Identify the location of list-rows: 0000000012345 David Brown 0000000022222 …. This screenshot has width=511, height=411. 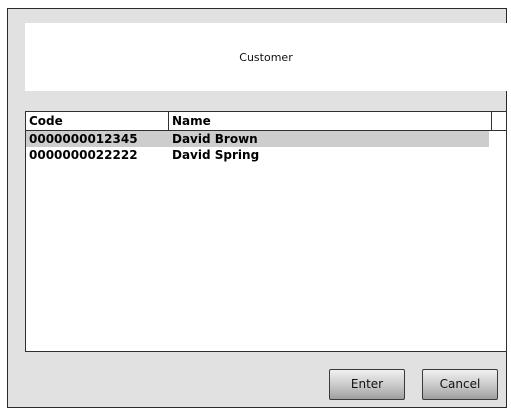
(266, 147).